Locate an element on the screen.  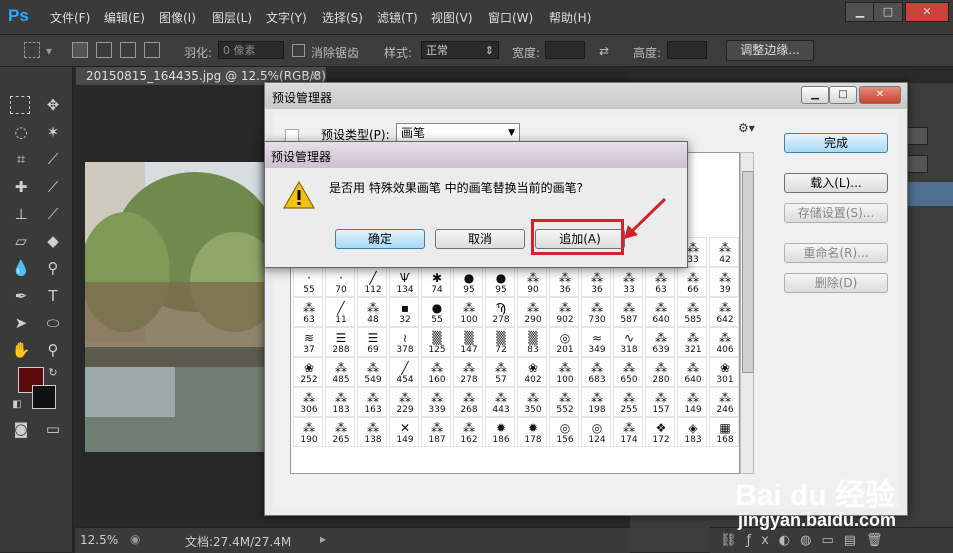
brush-preset-cell: ⁂ 587 is located at coordinates (628, 312).